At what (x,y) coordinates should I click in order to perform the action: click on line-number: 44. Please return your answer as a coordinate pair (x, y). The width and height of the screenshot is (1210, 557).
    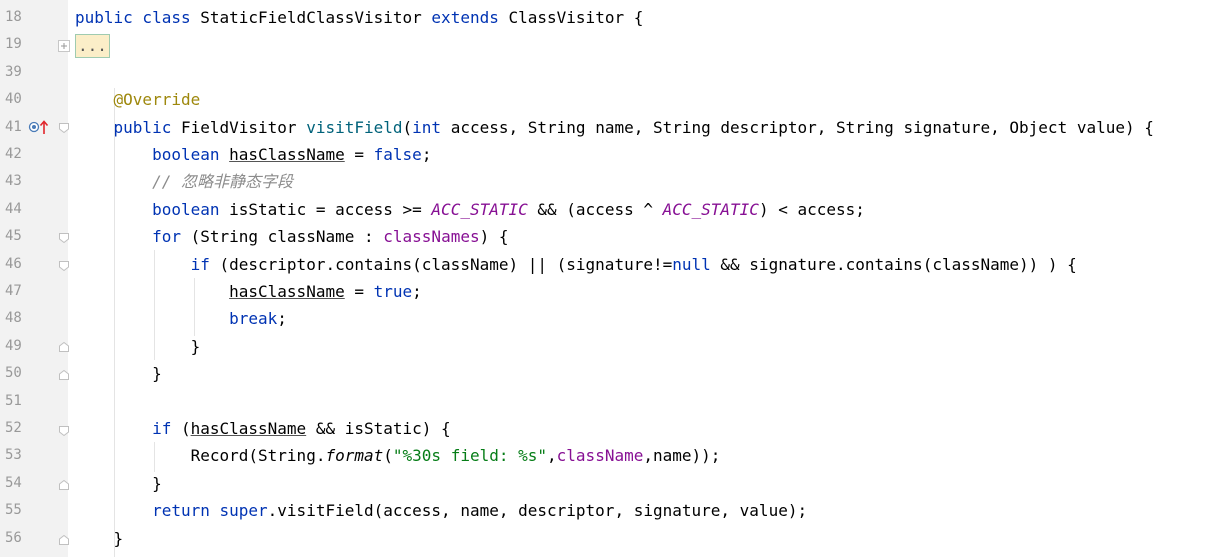
    Looking at the image, I should click on (13, 208).